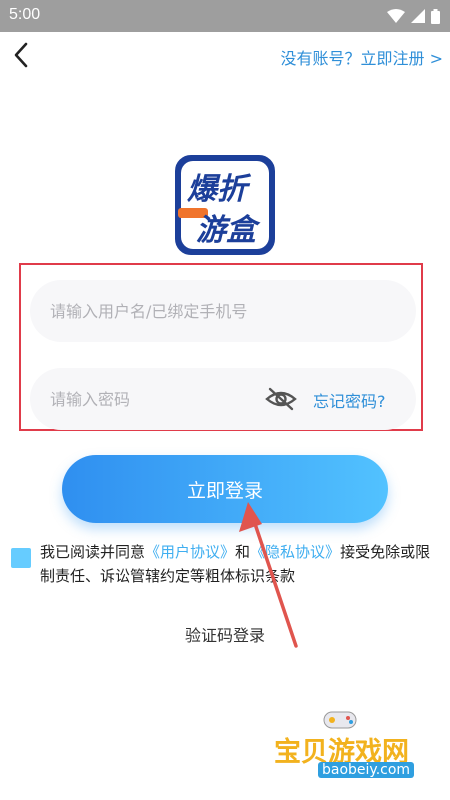 Image resolution: width=450 pixels, height=800 pixels. What do you see at coordinates (349, 400) in the screenshot?
I see `forgot-password-link: 忘记密码?` at bounding box center [349, 400].